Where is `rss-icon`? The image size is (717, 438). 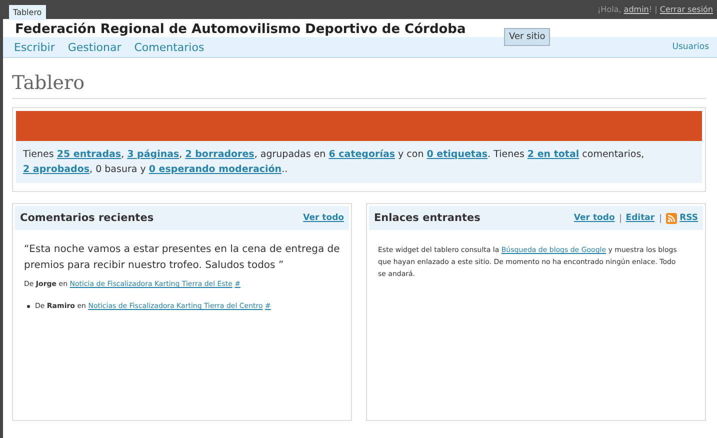 rss-icon is located at coordinates (671, 218).